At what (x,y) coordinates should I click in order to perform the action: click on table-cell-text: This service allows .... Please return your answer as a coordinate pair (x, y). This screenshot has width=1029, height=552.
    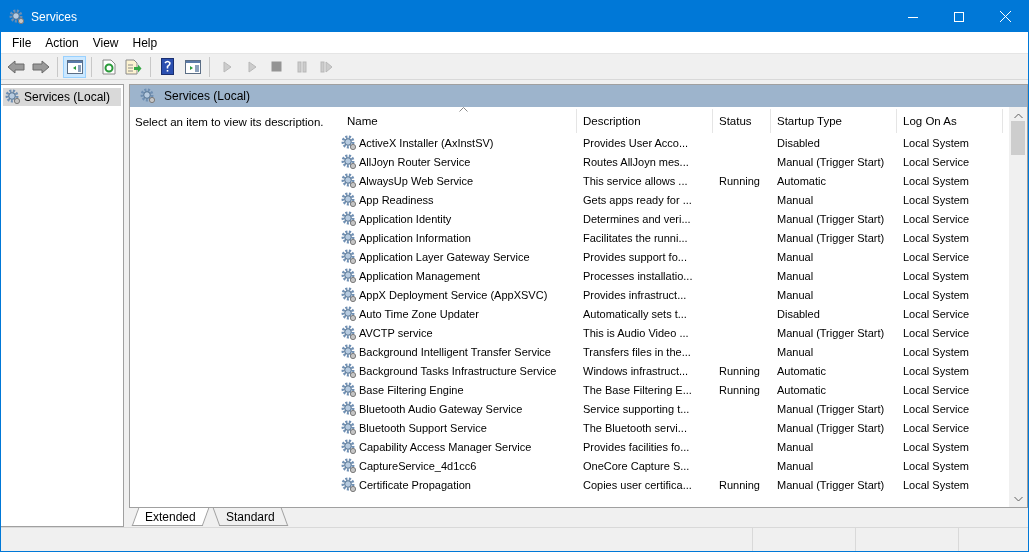
    Looking at the image, I should click on (635, 181).